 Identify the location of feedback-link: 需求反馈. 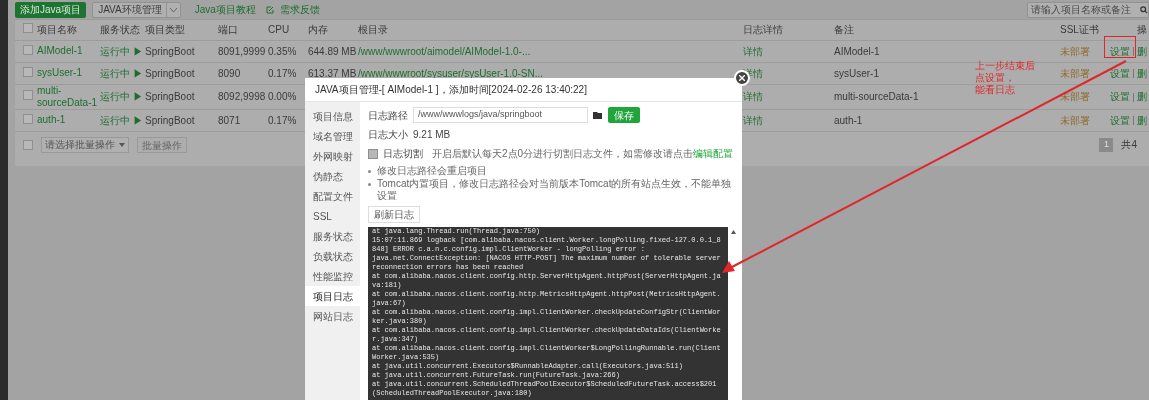
(299, 9).